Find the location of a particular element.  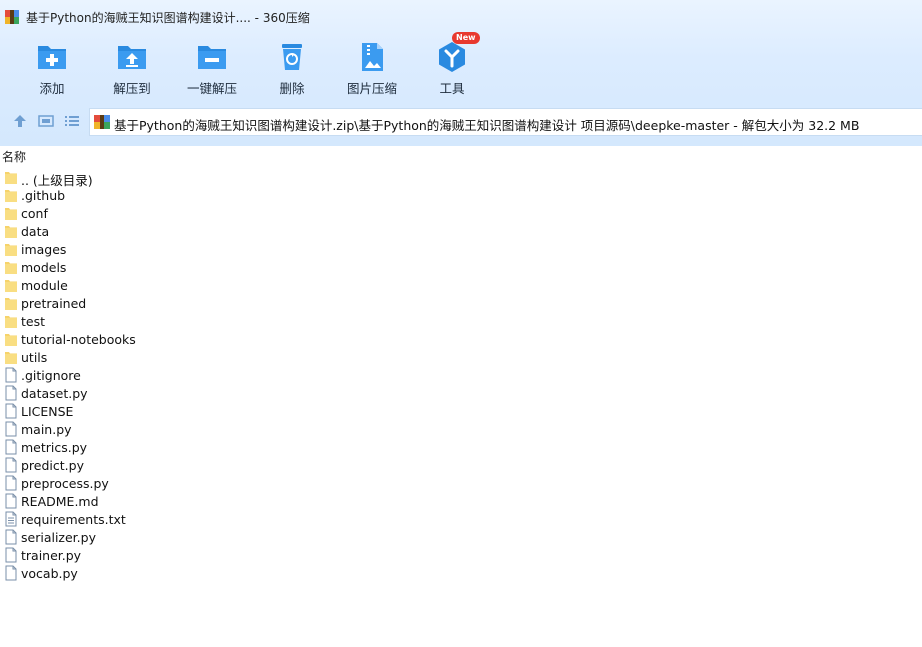

file-name: utils is located at coordinates (34, 357).